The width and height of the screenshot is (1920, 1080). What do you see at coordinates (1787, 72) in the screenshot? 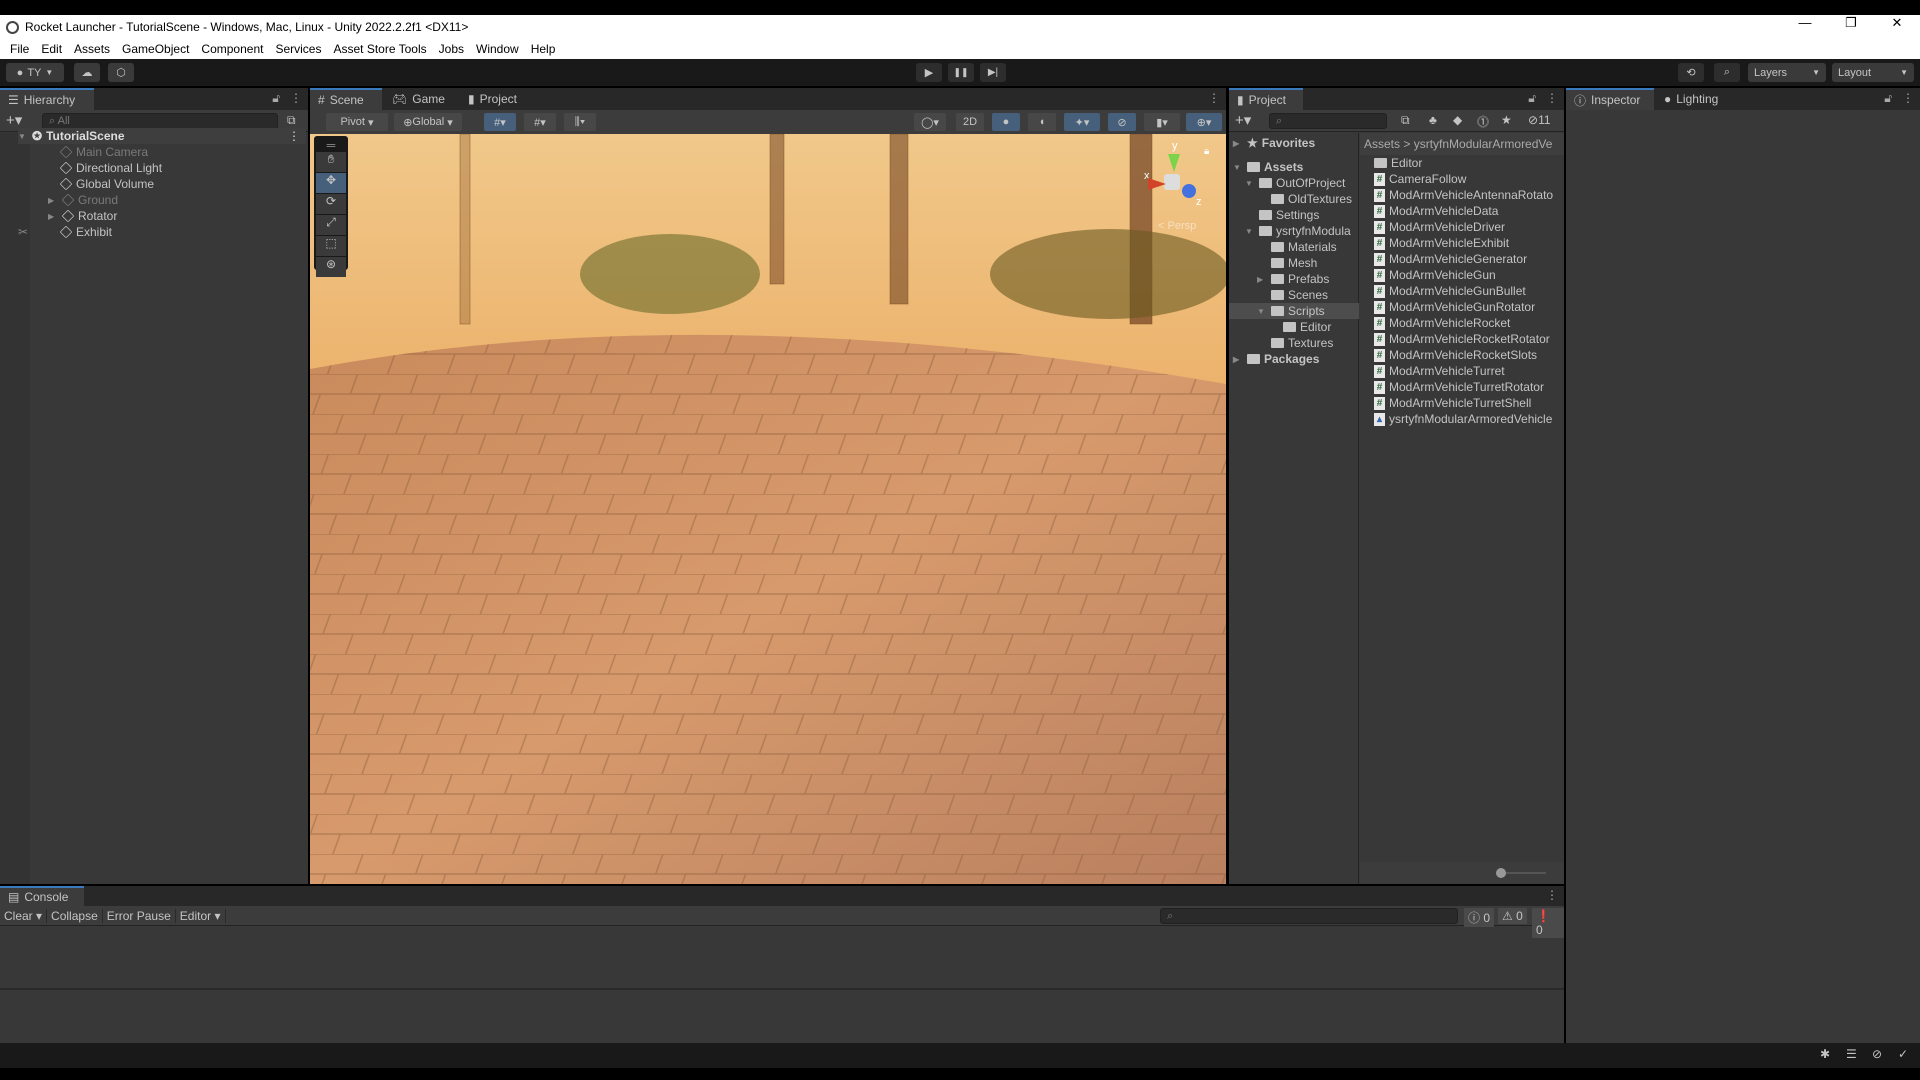
I see `layers-dropdown: Layers ▼` at bounding box center [1787, 72].